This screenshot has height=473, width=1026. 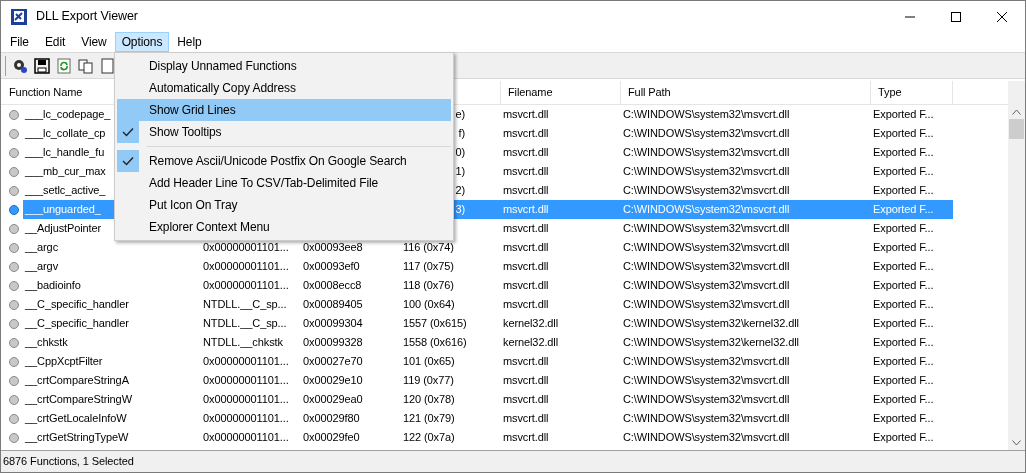 What do you see at coordinates (78, 399) in the screenshot?
I see `table-cell: __crtCompareStringW` at bounding box center [78, 399].